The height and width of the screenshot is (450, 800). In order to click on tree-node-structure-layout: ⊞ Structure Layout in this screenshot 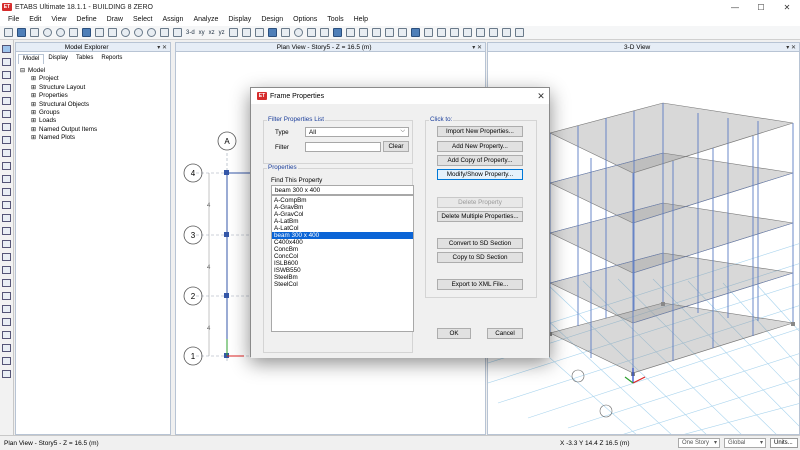, I will do `click(58, 88)`.